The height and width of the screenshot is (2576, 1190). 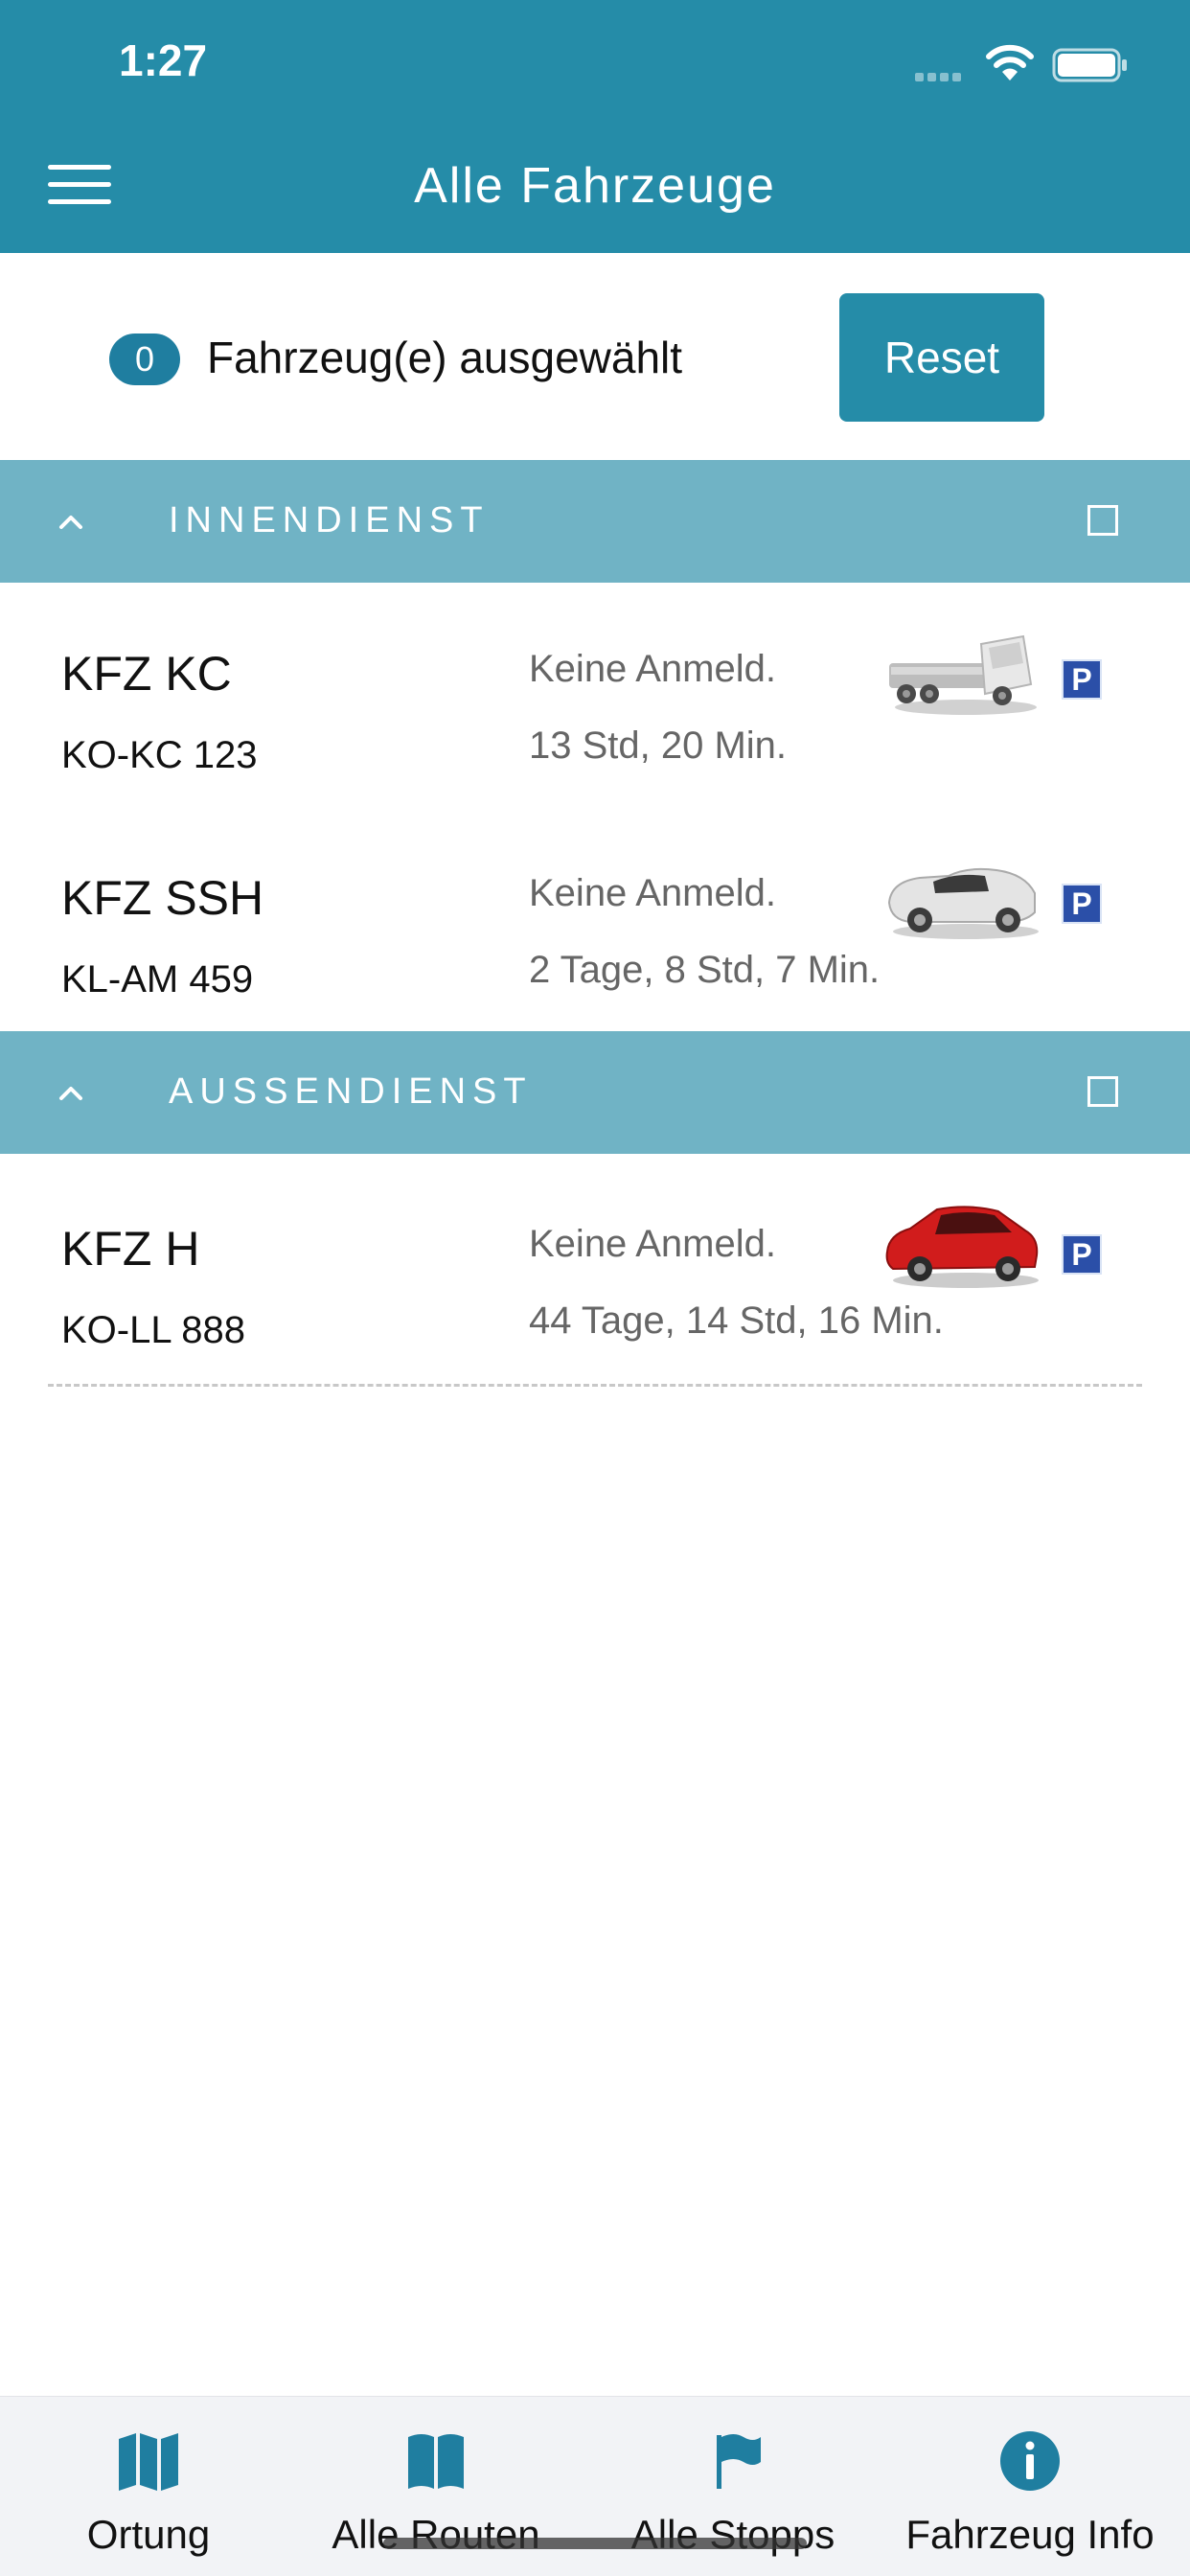 I want to click on group-title: INNENDIENST, so click(x=329, y=520).